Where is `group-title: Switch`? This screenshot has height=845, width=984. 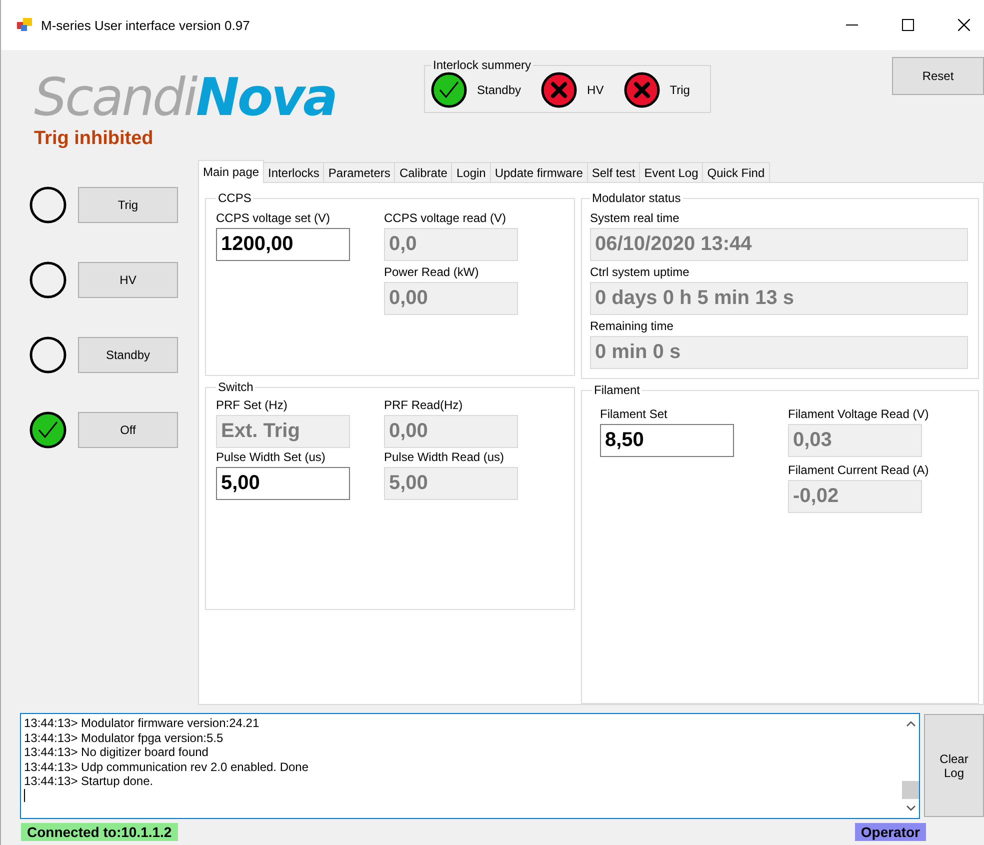
group-title: Switch is located at coordinates (235, 387).